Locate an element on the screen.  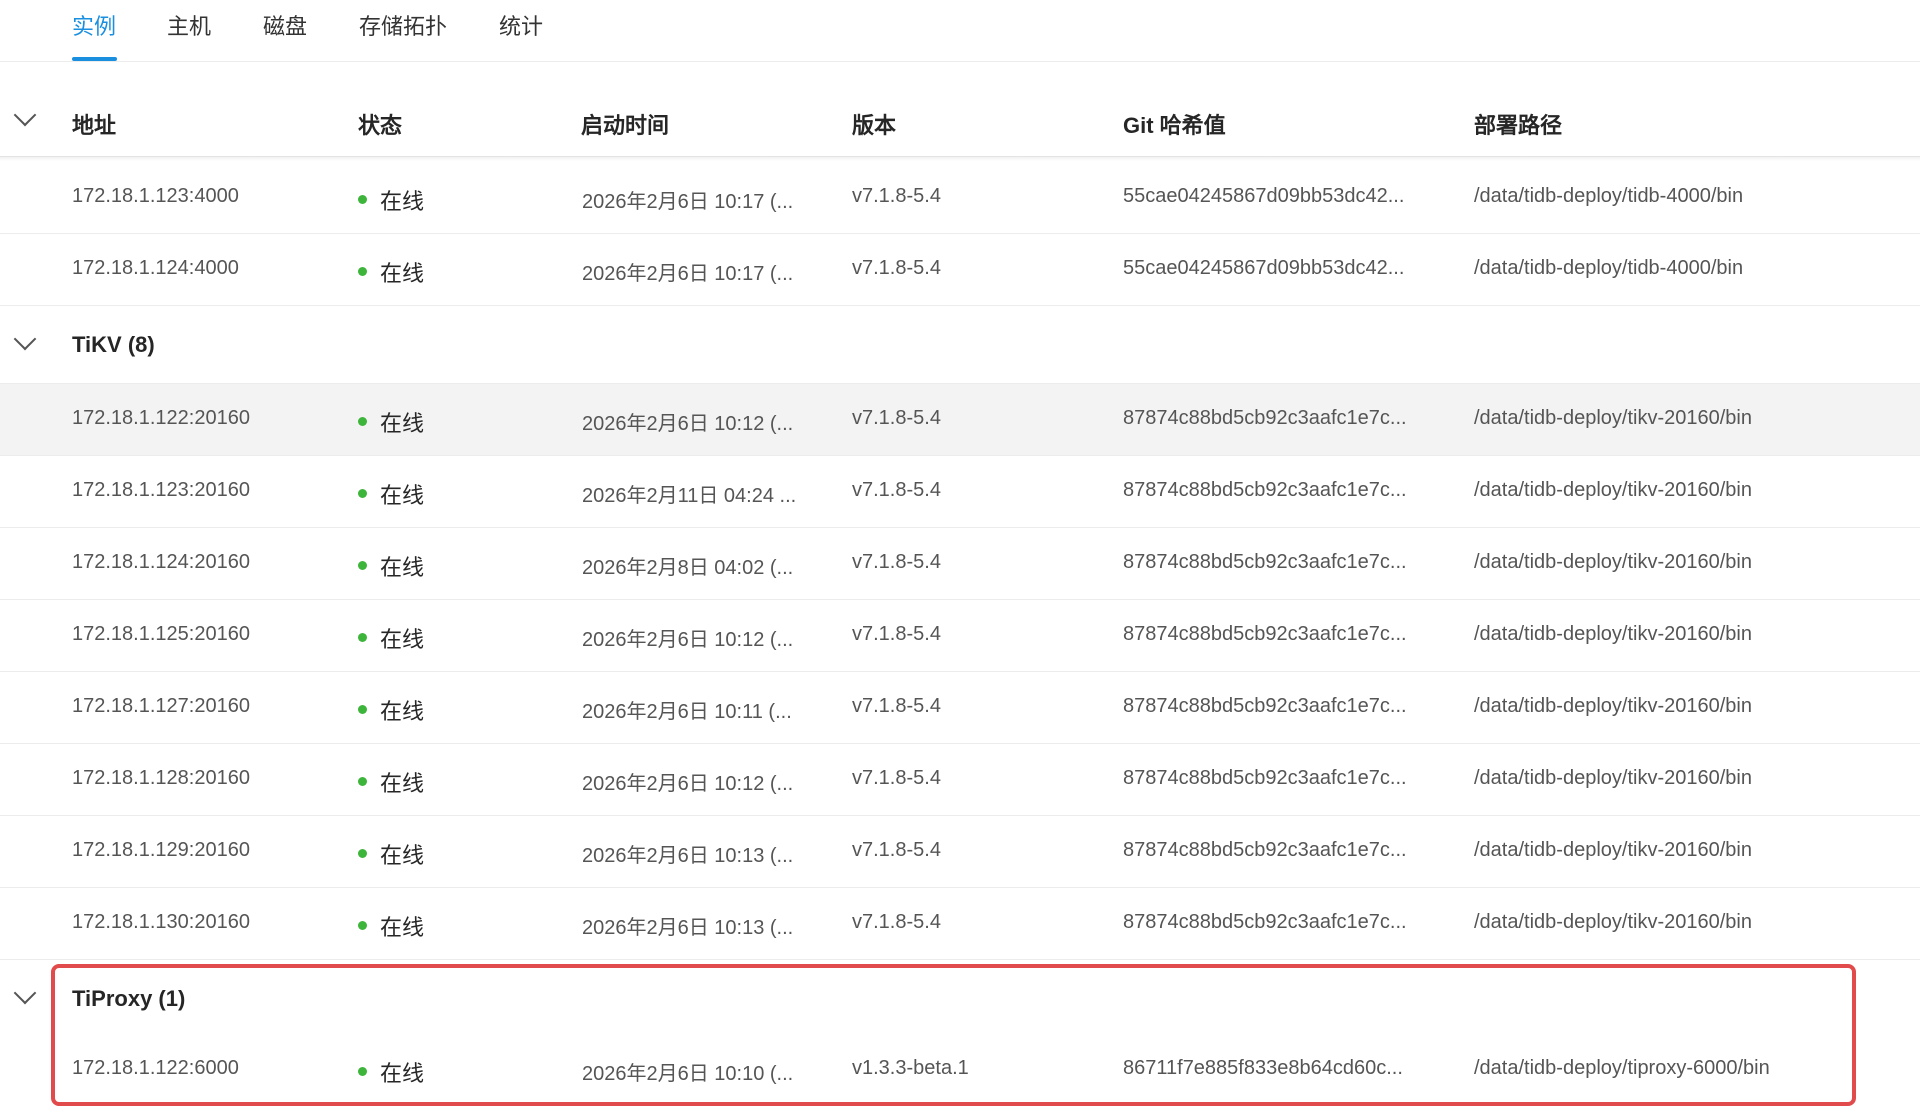
address-cell: 172.18.1.123:4000 is located at coordinates (155, 196).